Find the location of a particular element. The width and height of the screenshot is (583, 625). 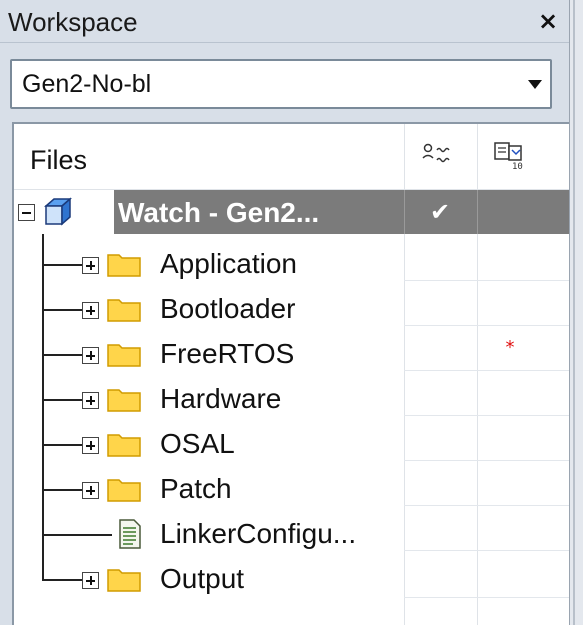

tree-item-application: Application is located at coordinates (228, 264).